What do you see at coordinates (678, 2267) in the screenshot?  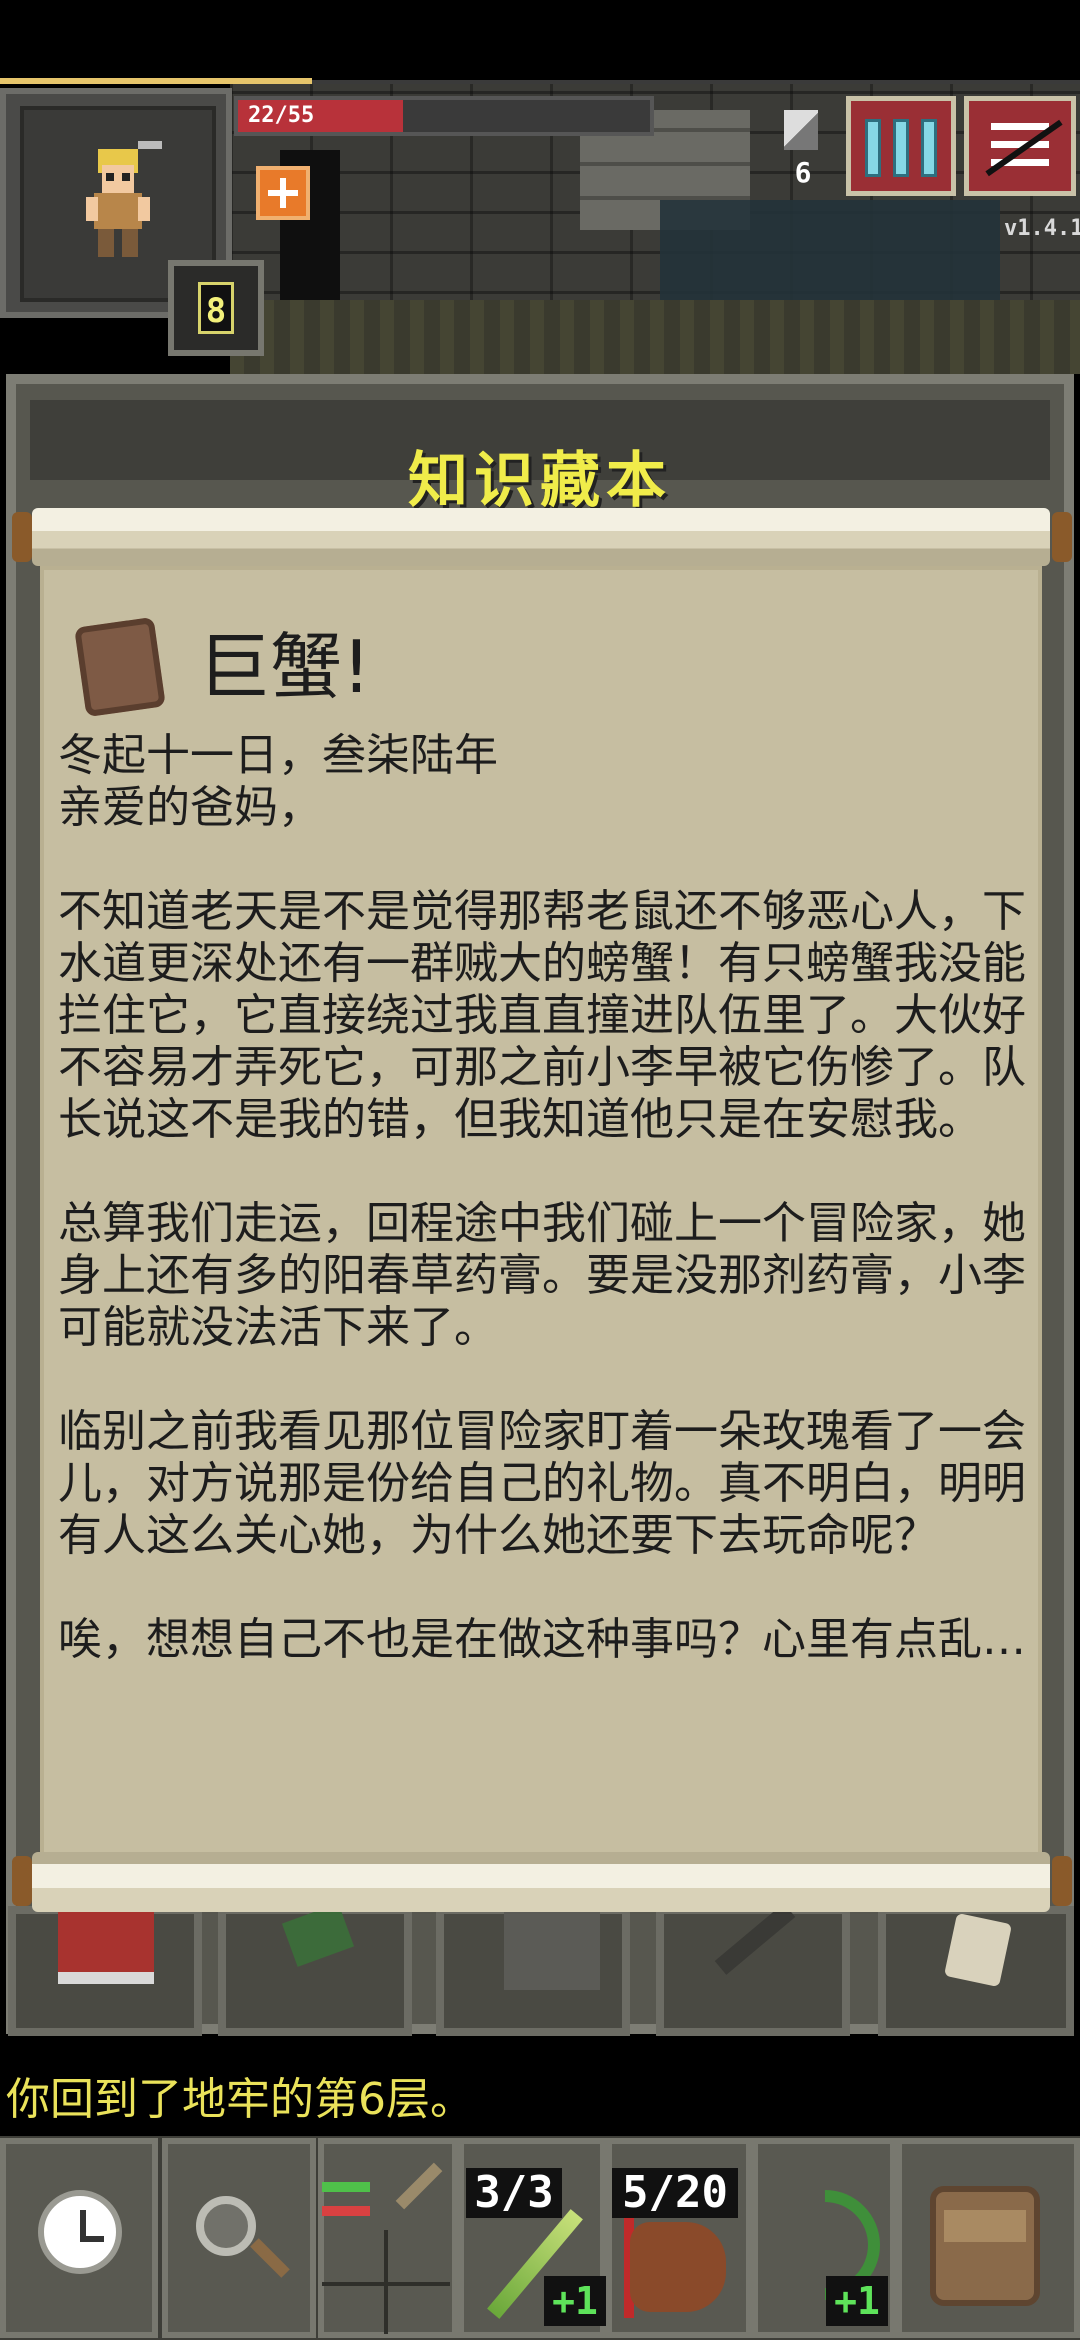 I see `waterskin-icon` at bounding box center [678, 2267].